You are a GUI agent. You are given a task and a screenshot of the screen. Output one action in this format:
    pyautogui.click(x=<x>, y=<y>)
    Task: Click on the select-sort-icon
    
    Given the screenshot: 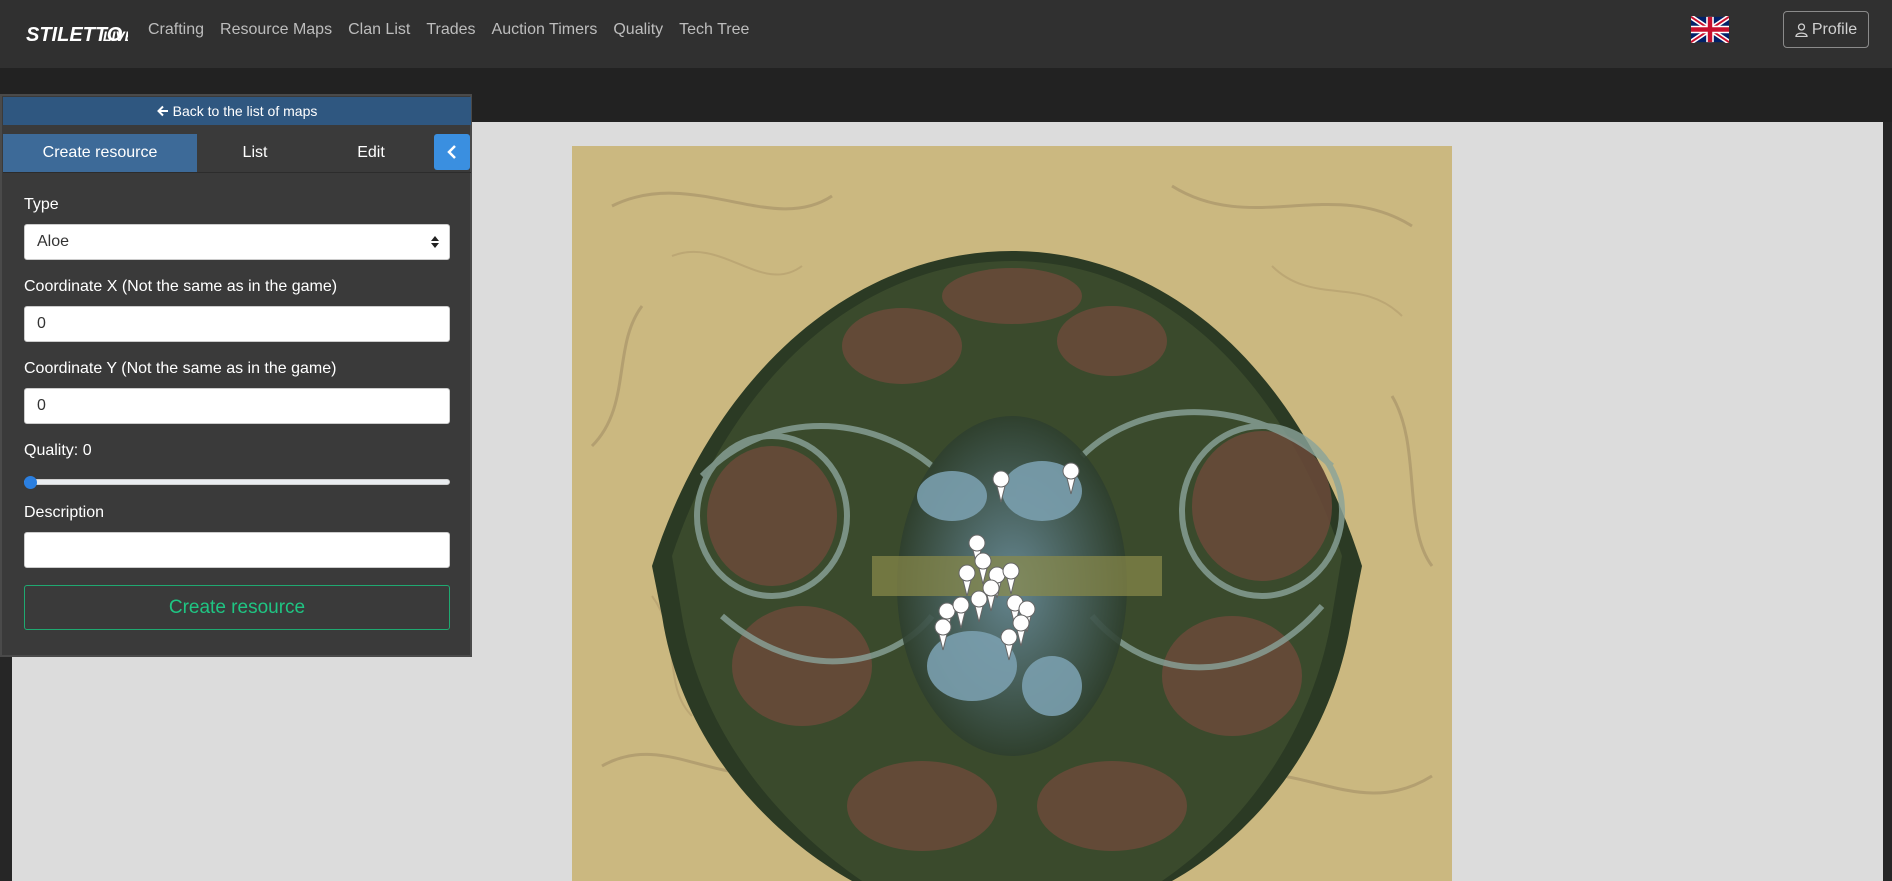 What is the action you would take?
    pyautogui.click(x=435, y=242)
    